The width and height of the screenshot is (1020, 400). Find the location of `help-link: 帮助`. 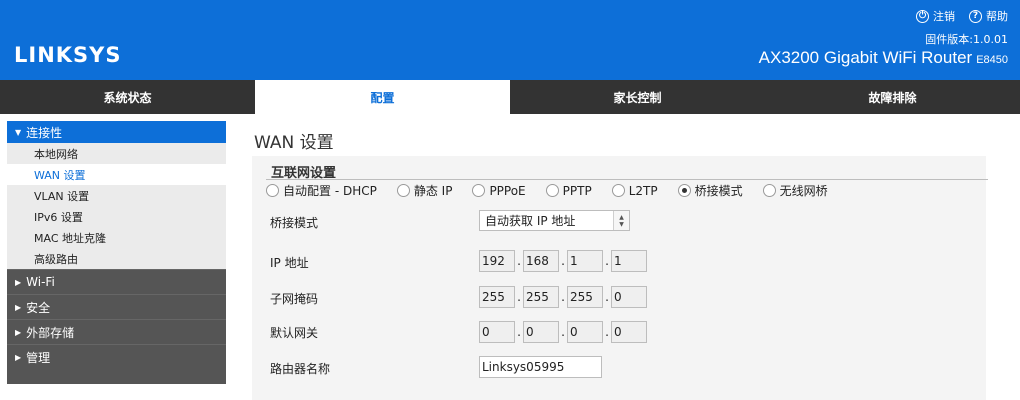

help-link: 帮助 is located at coordinates (997, 16).